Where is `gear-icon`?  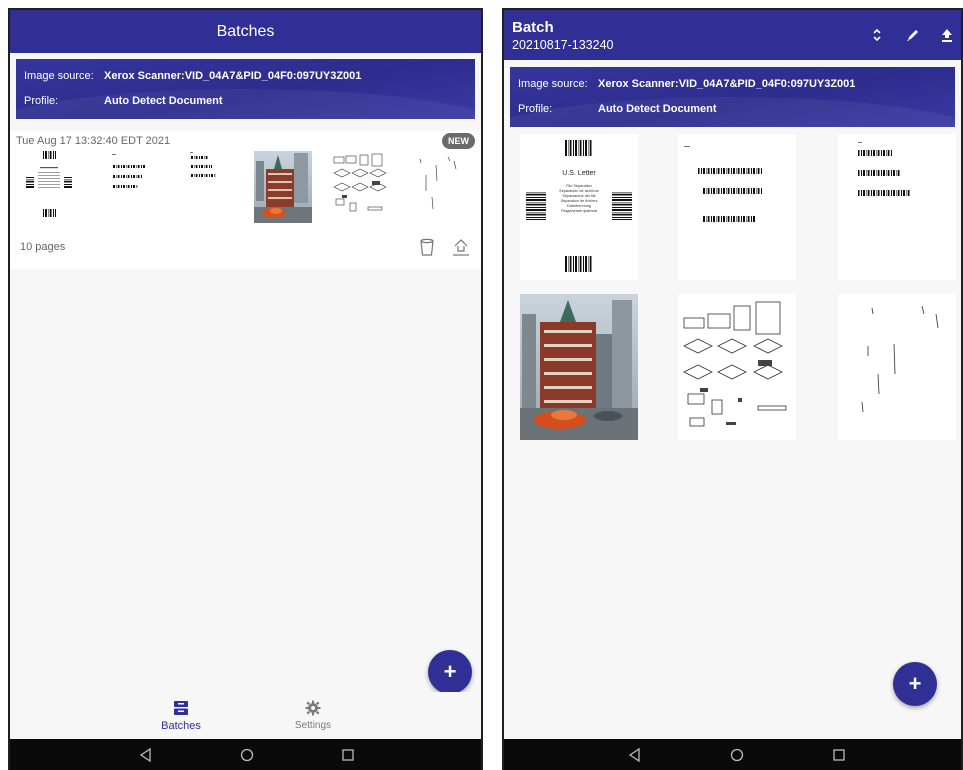
gear-icon is located at coordinates (313, 709).